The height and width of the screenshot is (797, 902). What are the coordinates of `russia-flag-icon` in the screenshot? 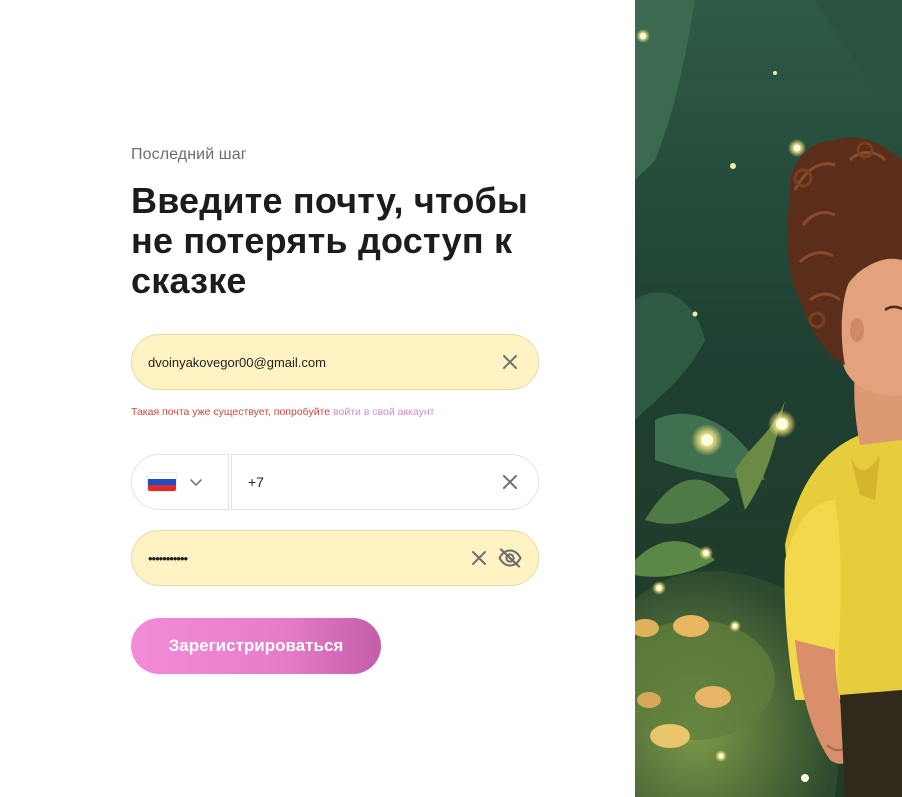 It's located at (162, 482).